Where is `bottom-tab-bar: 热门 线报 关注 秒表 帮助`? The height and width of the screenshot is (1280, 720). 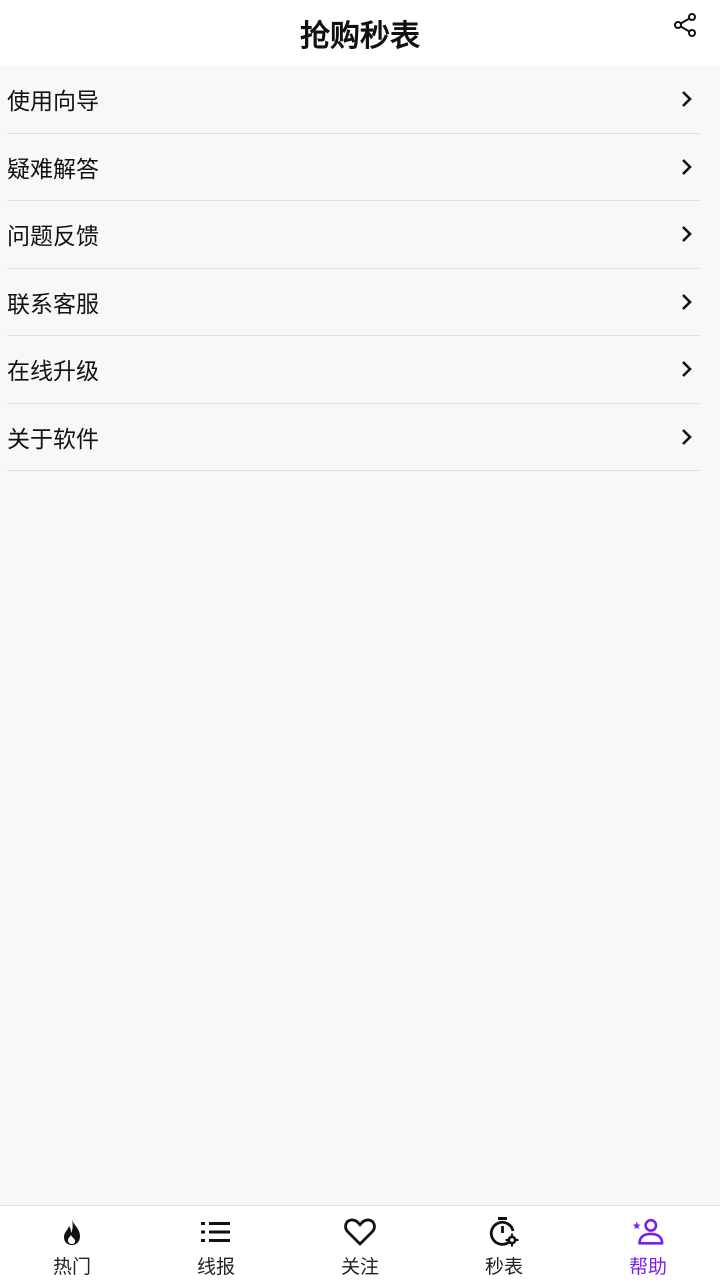
bottom-tab-bar: 热门 线报 关注 秒表 帮助 is located at coordinates (360, 1242).